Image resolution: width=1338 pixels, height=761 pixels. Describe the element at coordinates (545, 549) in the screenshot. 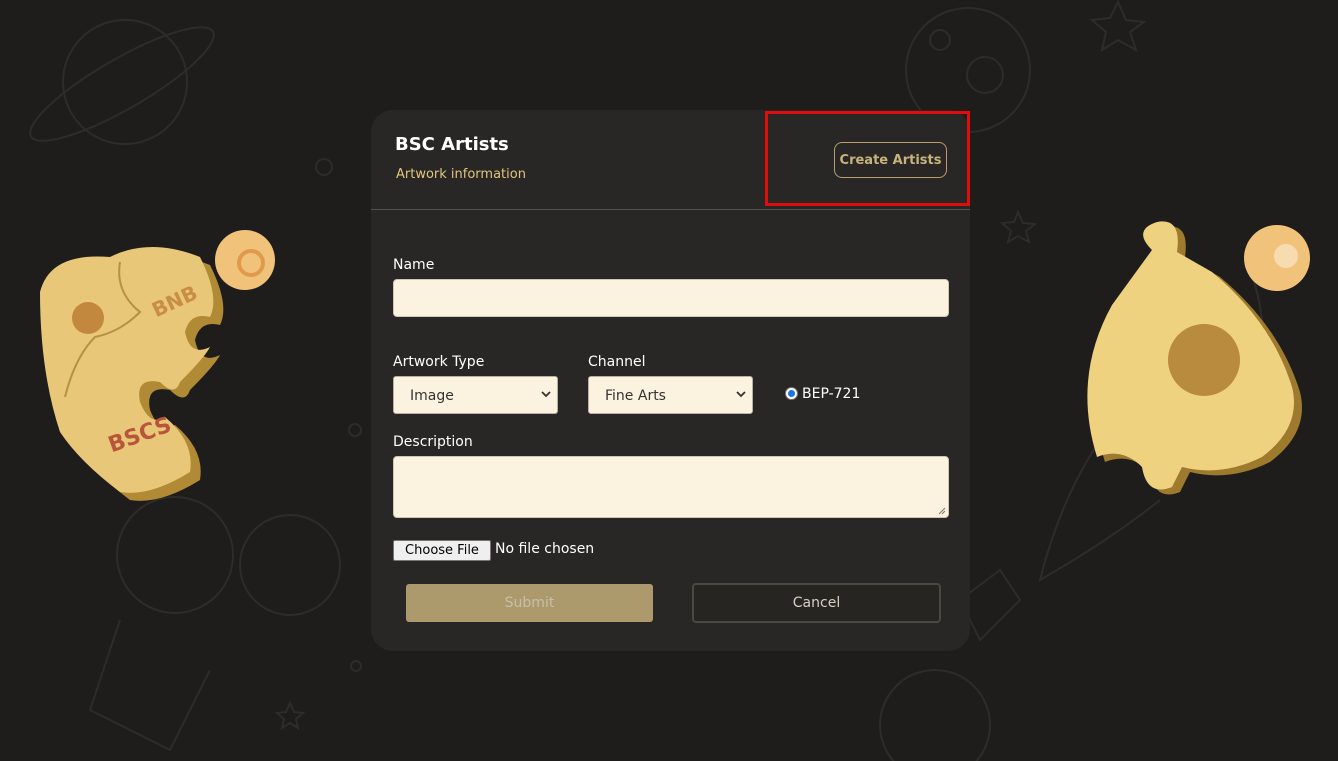

I see `file-status: No file chosen` at that location.